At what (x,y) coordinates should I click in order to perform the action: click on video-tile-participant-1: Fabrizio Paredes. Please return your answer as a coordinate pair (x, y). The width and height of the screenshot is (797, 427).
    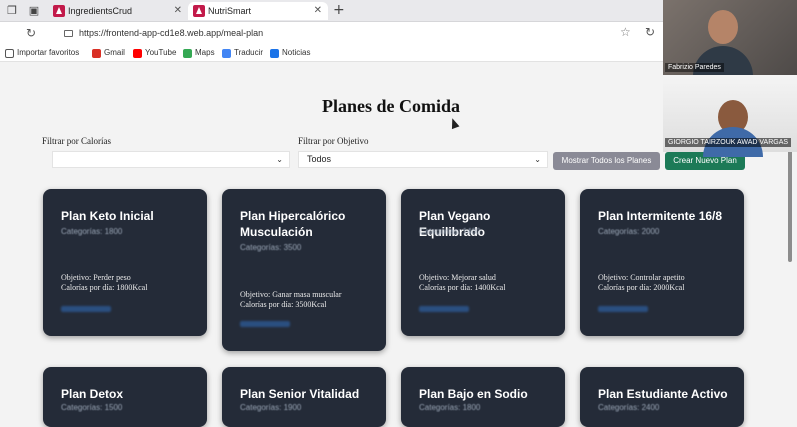
    Looking at the image, I should click on (730, 38).